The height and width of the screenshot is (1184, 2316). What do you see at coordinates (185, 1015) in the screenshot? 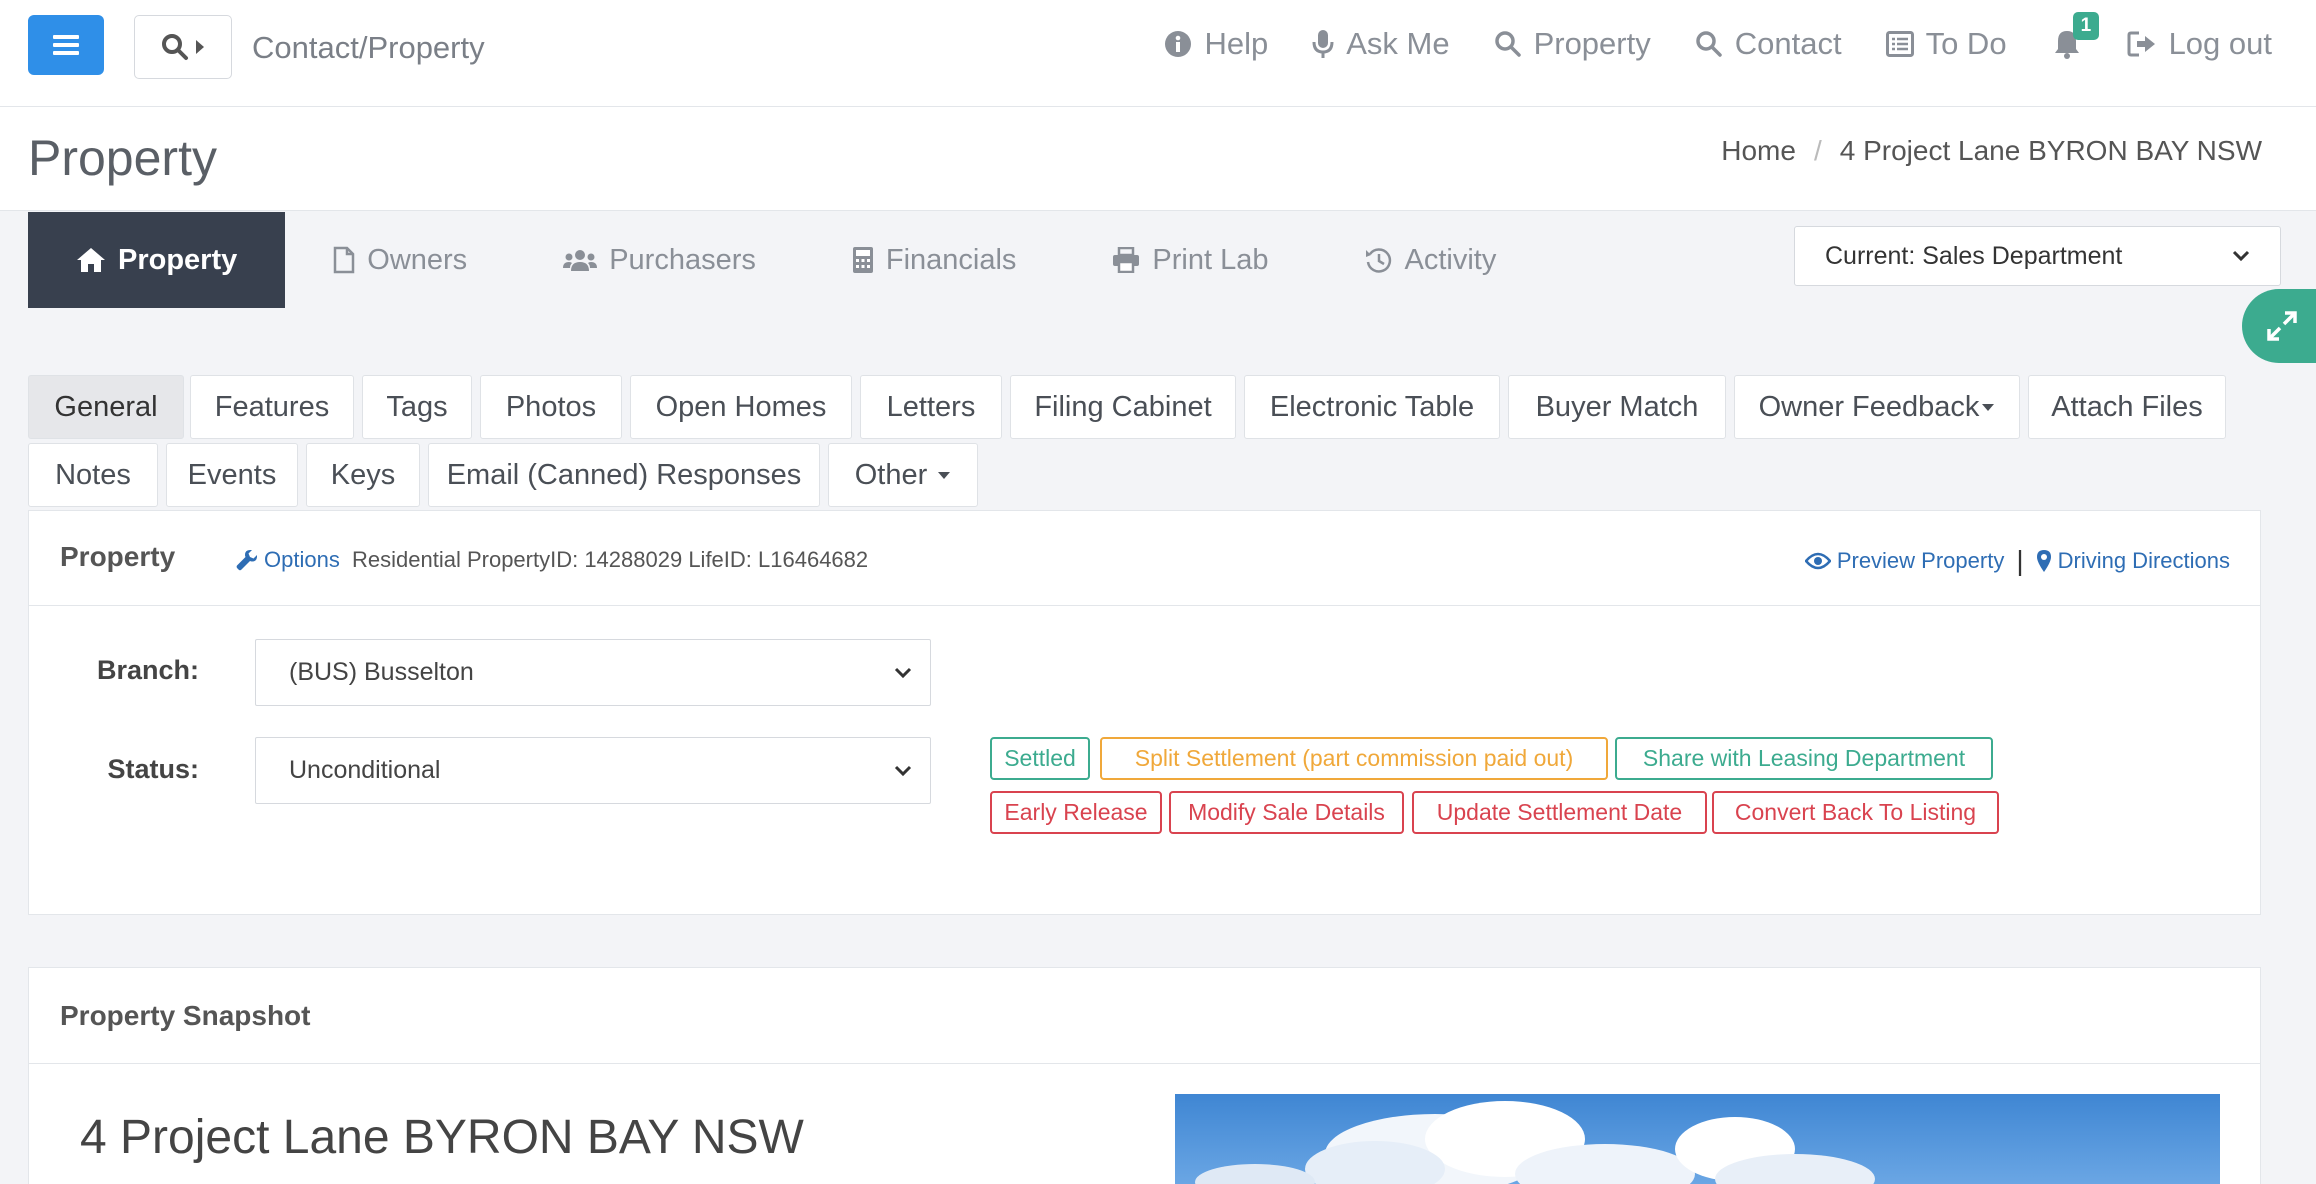
I see `snapshot-title: Property Snapshot` at bounding box center [185, 1015].